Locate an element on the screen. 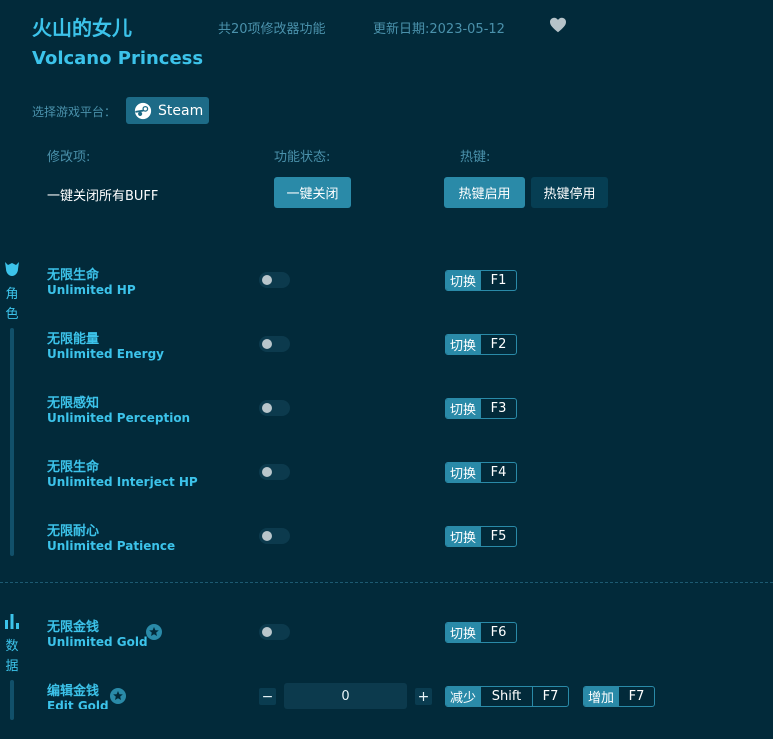 The image size is (773, 739). hotkey-key: F4 is located at coordinates (498, 472).